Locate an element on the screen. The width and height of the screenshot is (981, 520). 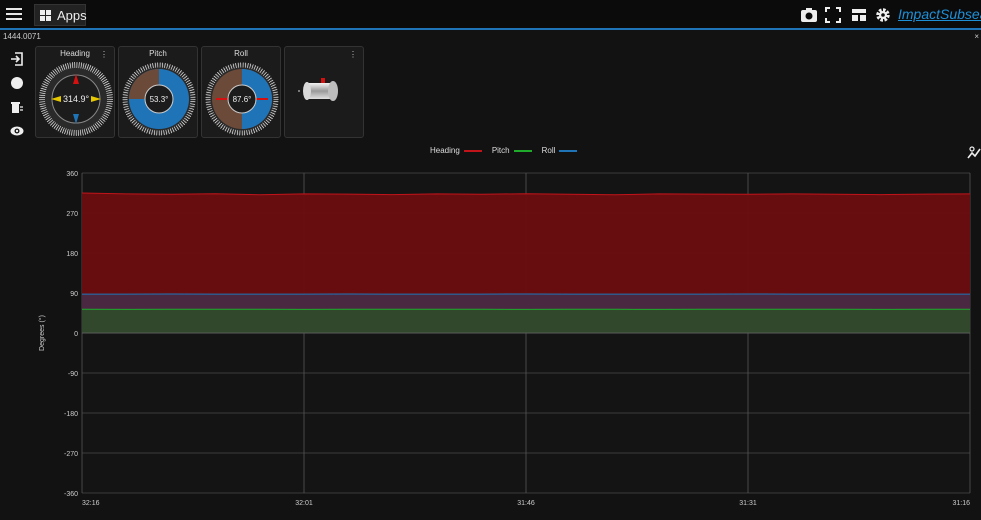
compass-dial: 314.9° is located at coordinates (76, 99).